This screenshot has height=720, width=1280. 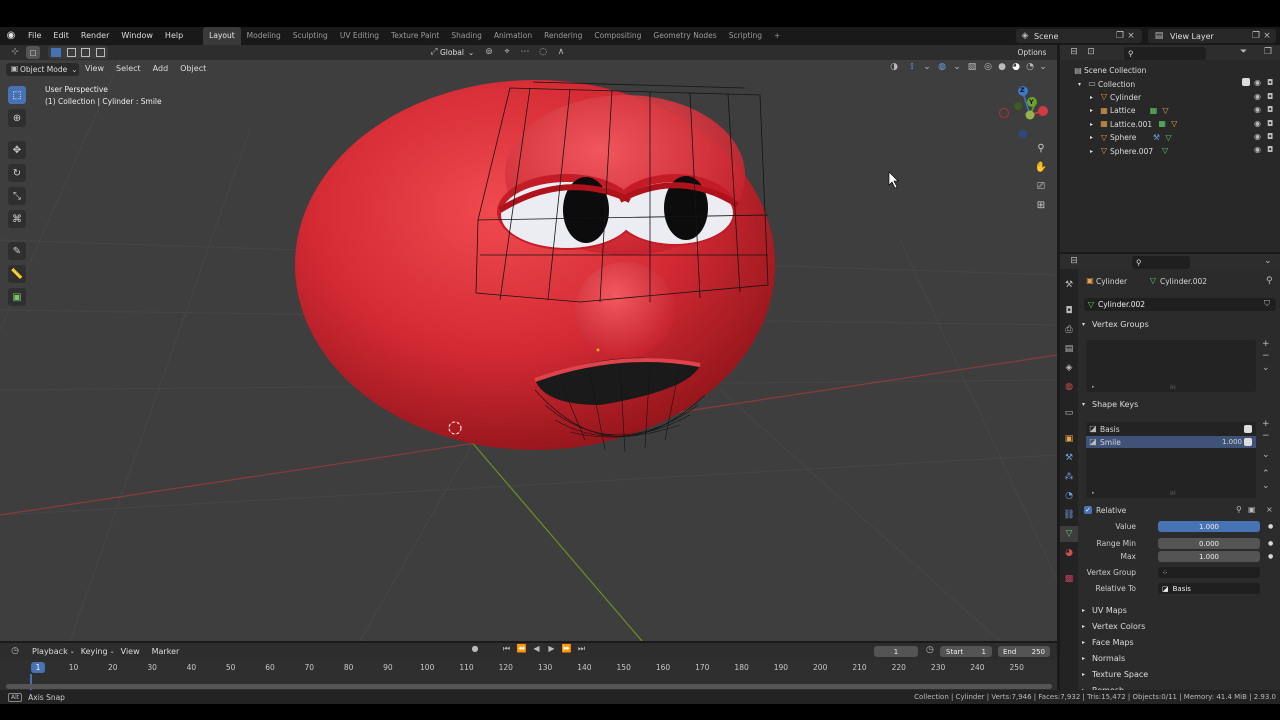 What do you see at coordinates (17, 219) in the screenshot?
I see `transform-tool-icon: ⌘` at bounding box center [17, 219].